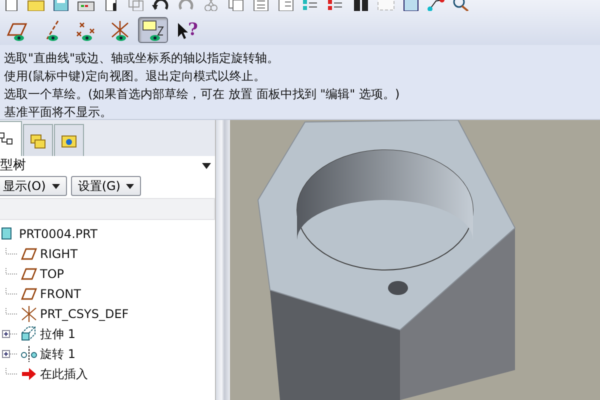 Image resolution: width=600 pixels, height=400 pixels. I want to click on save-icon, so click(61, 5).